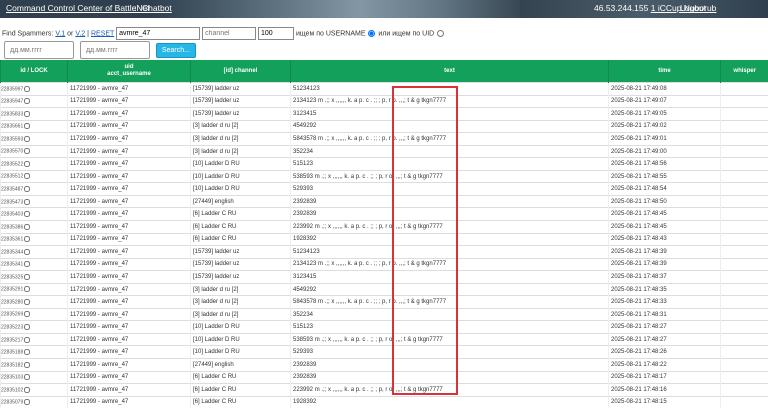 The height and width of the screenshot is (408, 768). Describe the element at coordinates (157, 8) in the screenshot. I see `chatbot-link: Chatbot` at that location.